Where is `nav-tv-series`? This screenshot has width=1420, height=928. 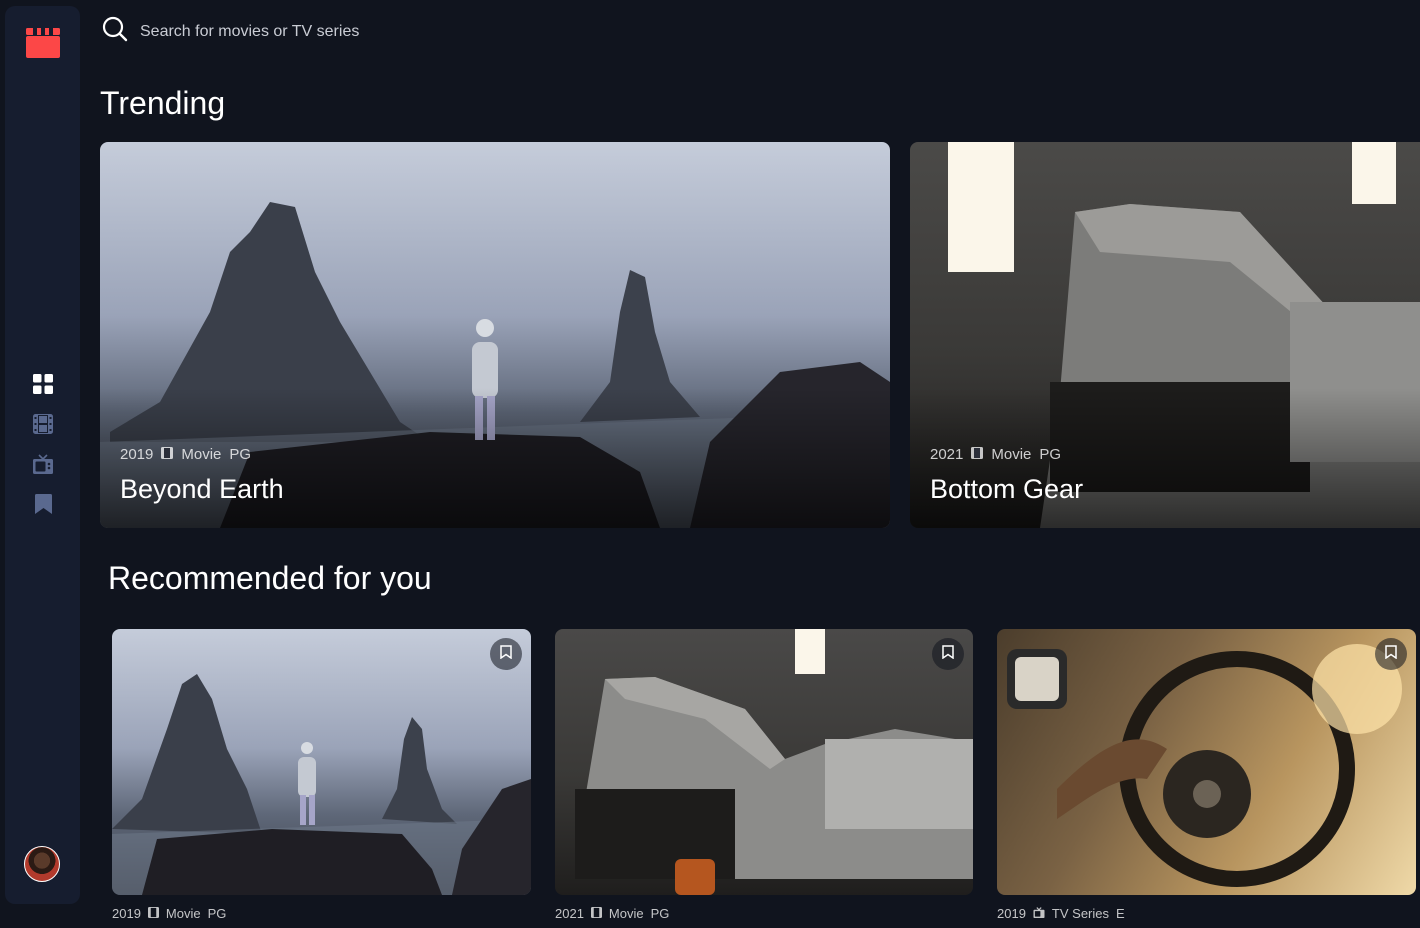
nav-tv-series is located at coordinates (43, 466).